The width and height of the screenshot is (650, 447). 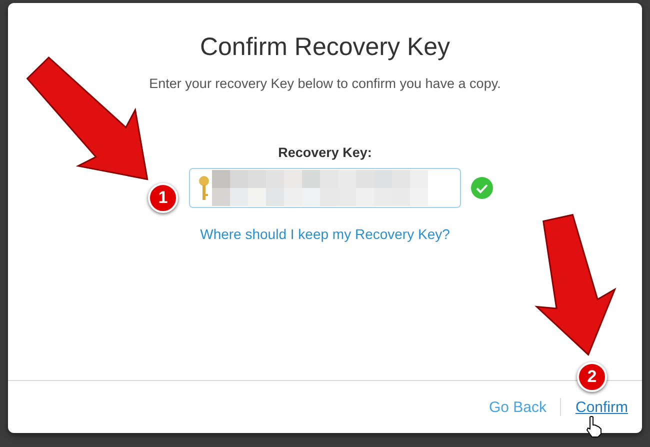 I want to click on field-label: Recovery Key:, so click(x=325, y=152).